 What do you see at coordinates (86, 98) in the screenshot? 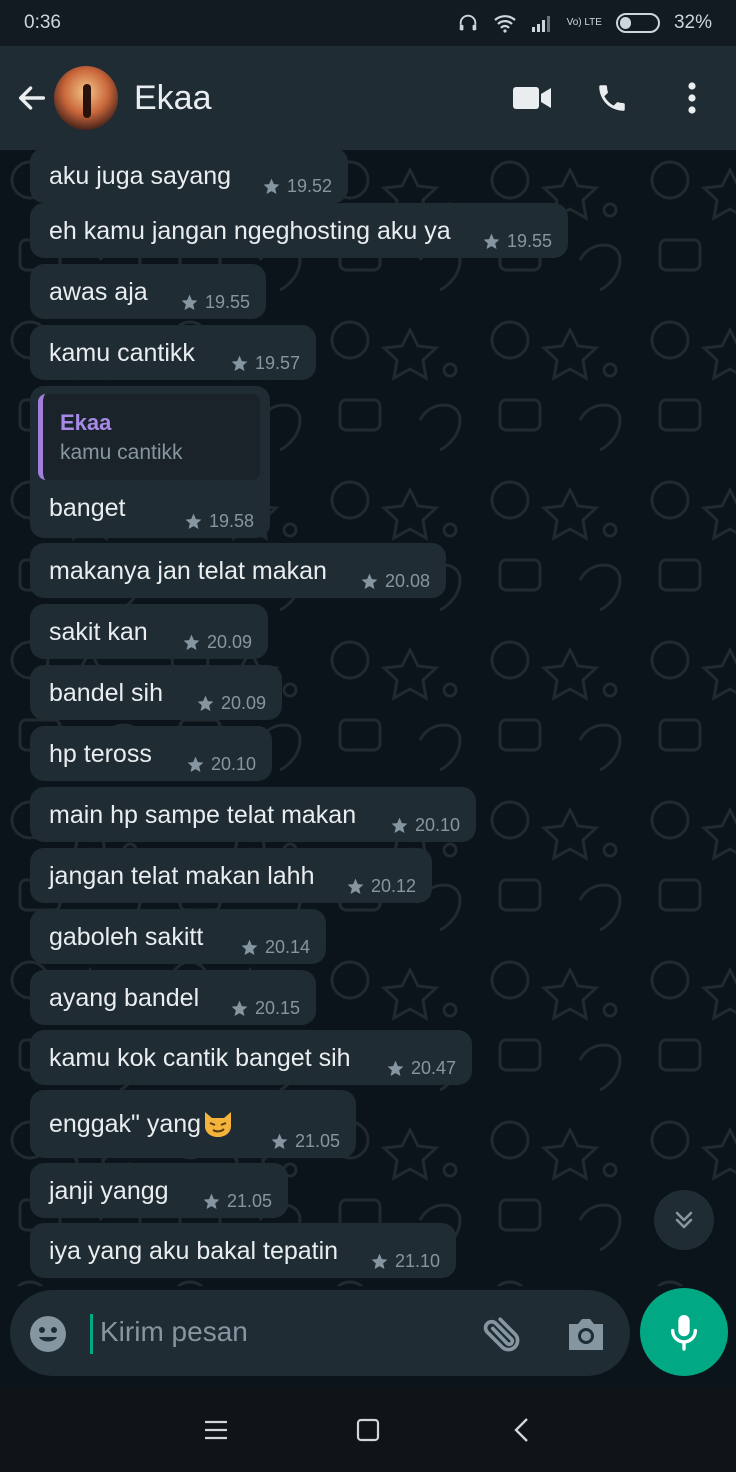
I see `avatar` at bounding box center [86, 98].